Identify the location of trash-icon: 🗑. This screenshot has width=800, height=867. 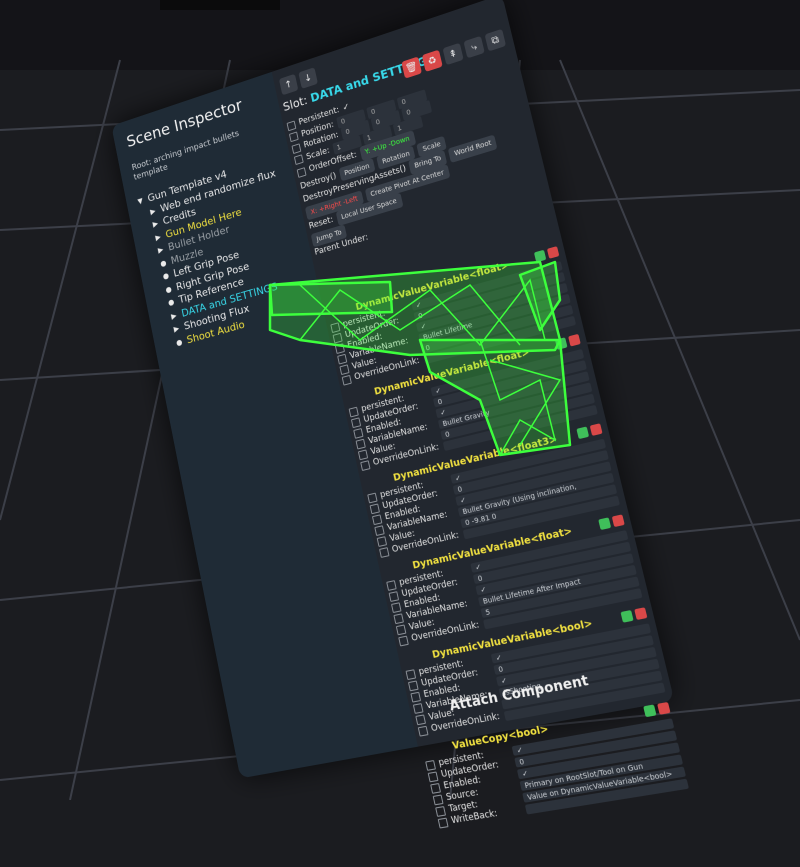
(411, 67).